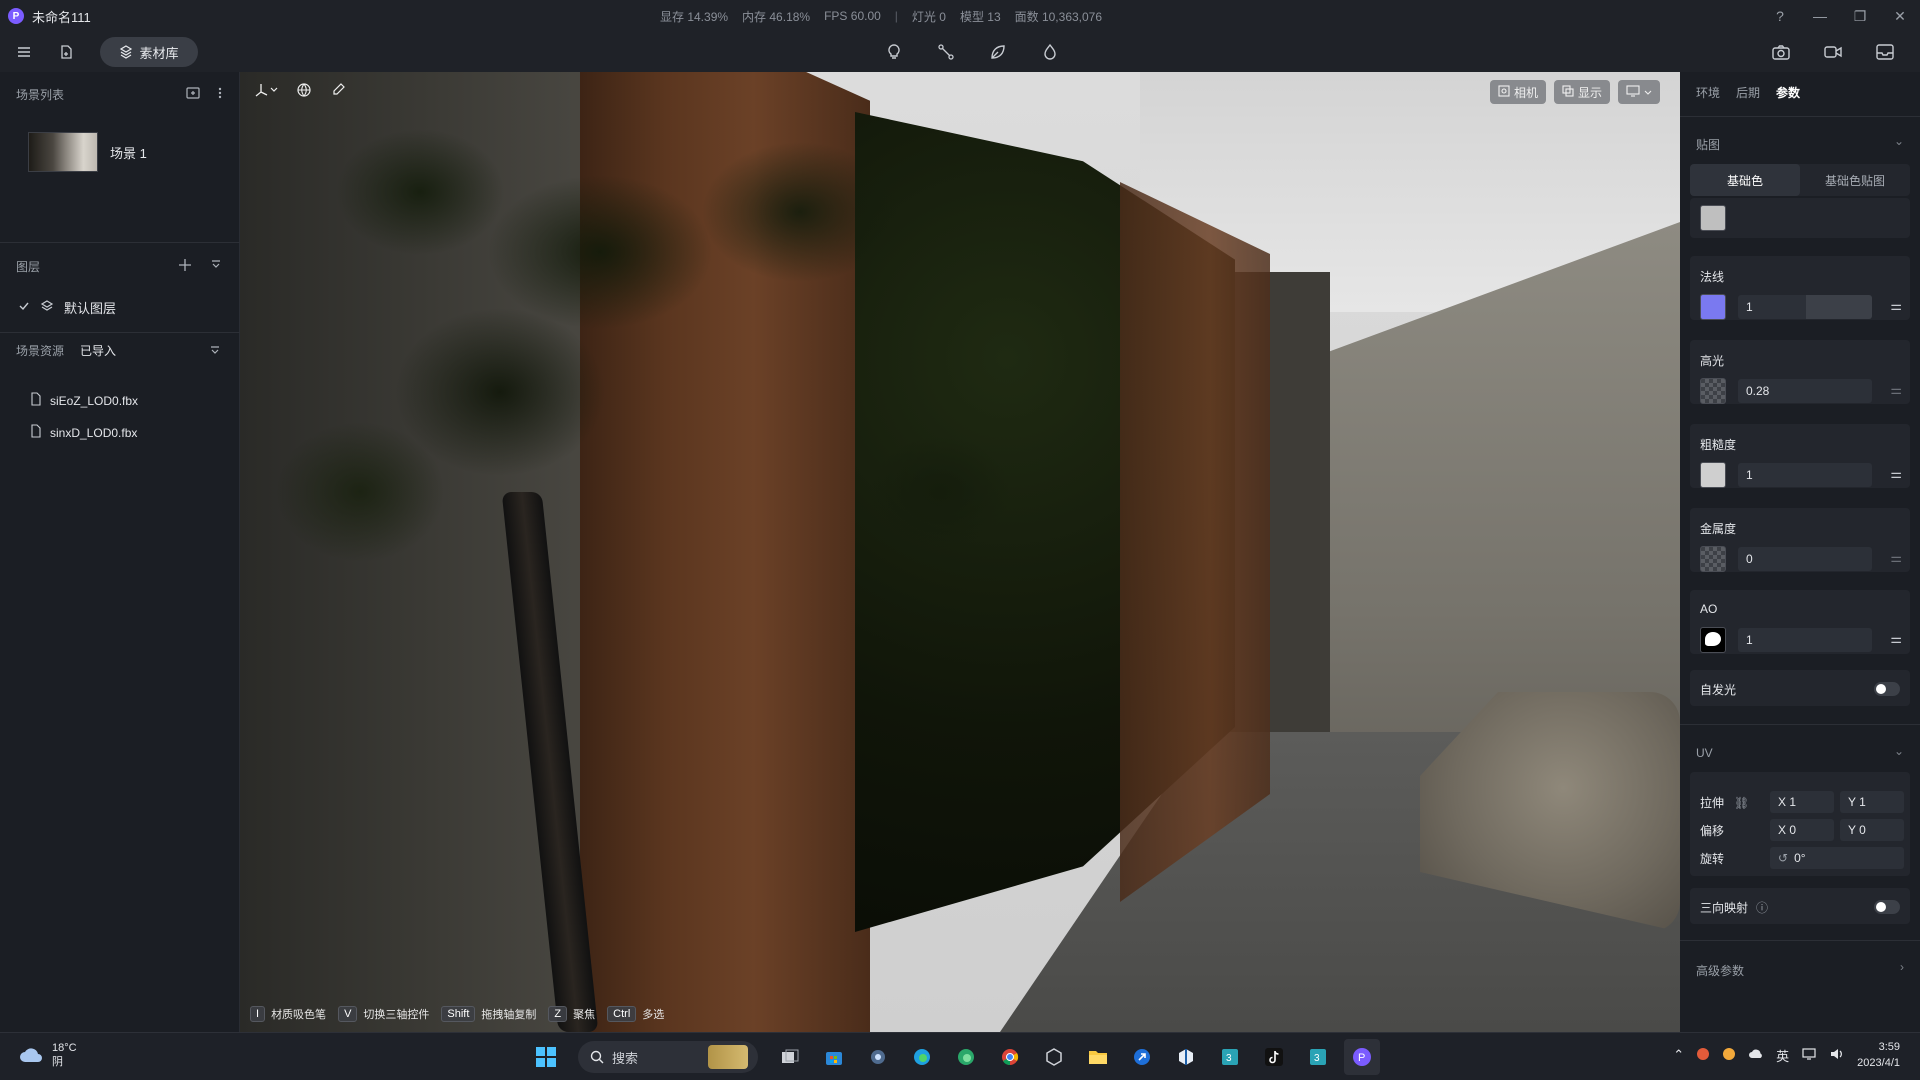 This screenshot has width=1920, height=1080. What do you see at coordinates (266, 90) in the screenshot?
I see `gizmo-icon` at bounding box center [266, 90].